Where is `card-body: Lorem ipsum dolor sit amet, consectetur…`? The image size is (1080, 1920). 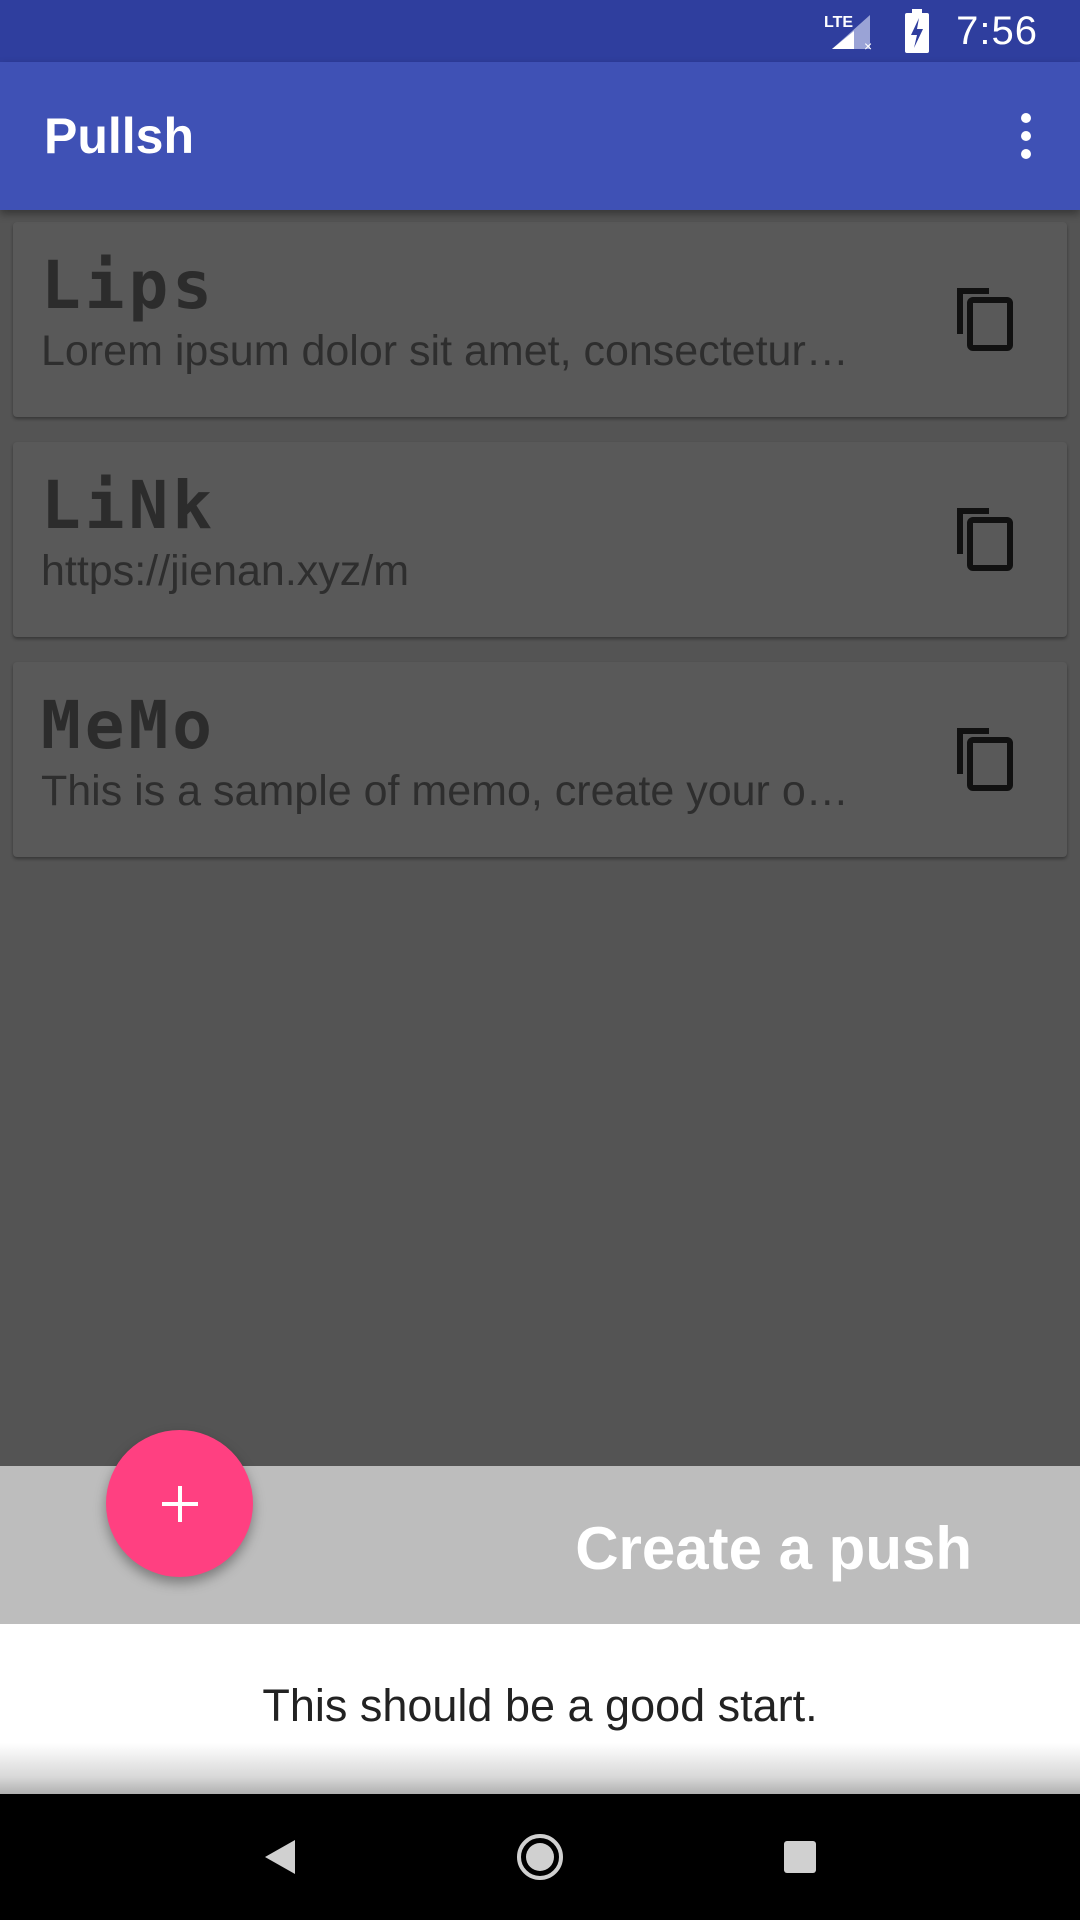 card-body: Lorem ipsum dolor sit amet, consectetur… is located at coordinates (445, 350).